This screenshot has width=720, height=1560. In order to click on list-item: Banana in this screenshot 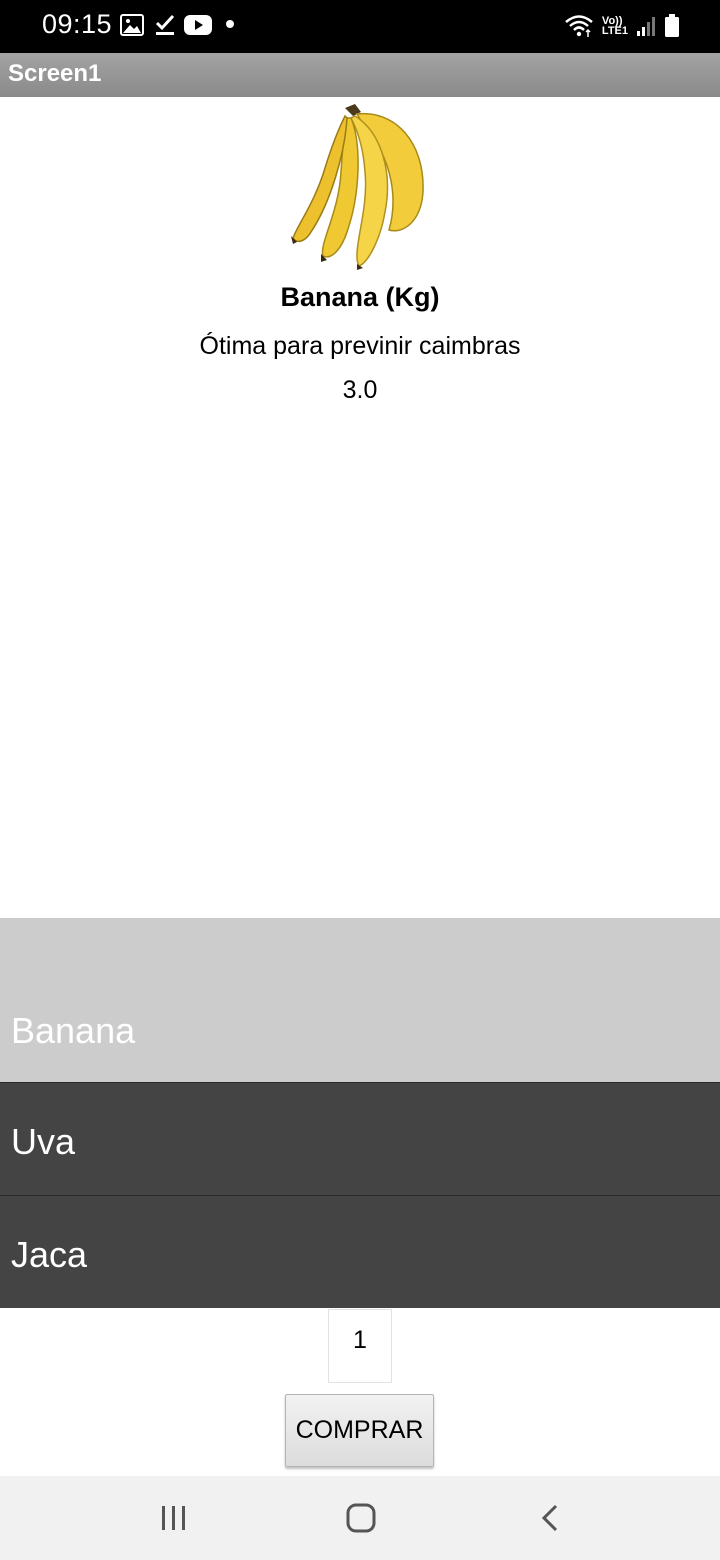, I will do `click(360, 1000)`.